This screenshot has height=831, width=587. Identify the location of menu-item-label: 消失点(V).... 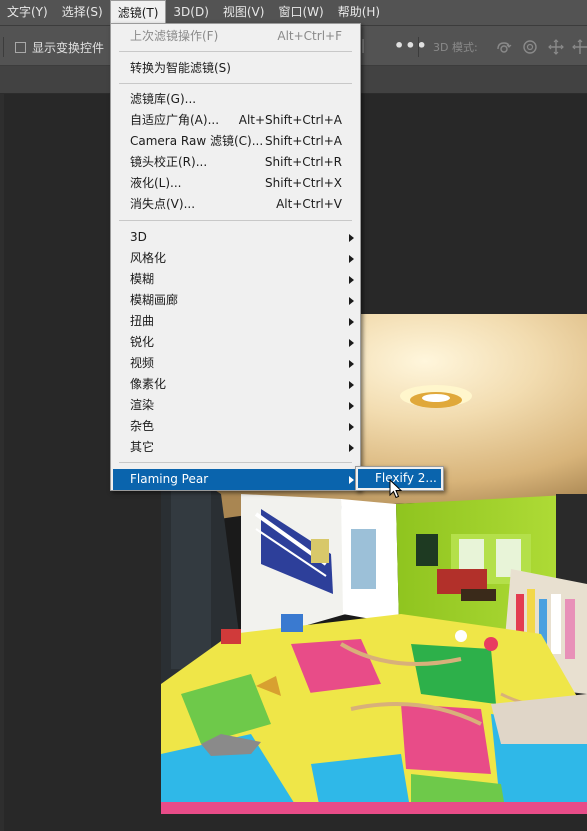
(163, 204).